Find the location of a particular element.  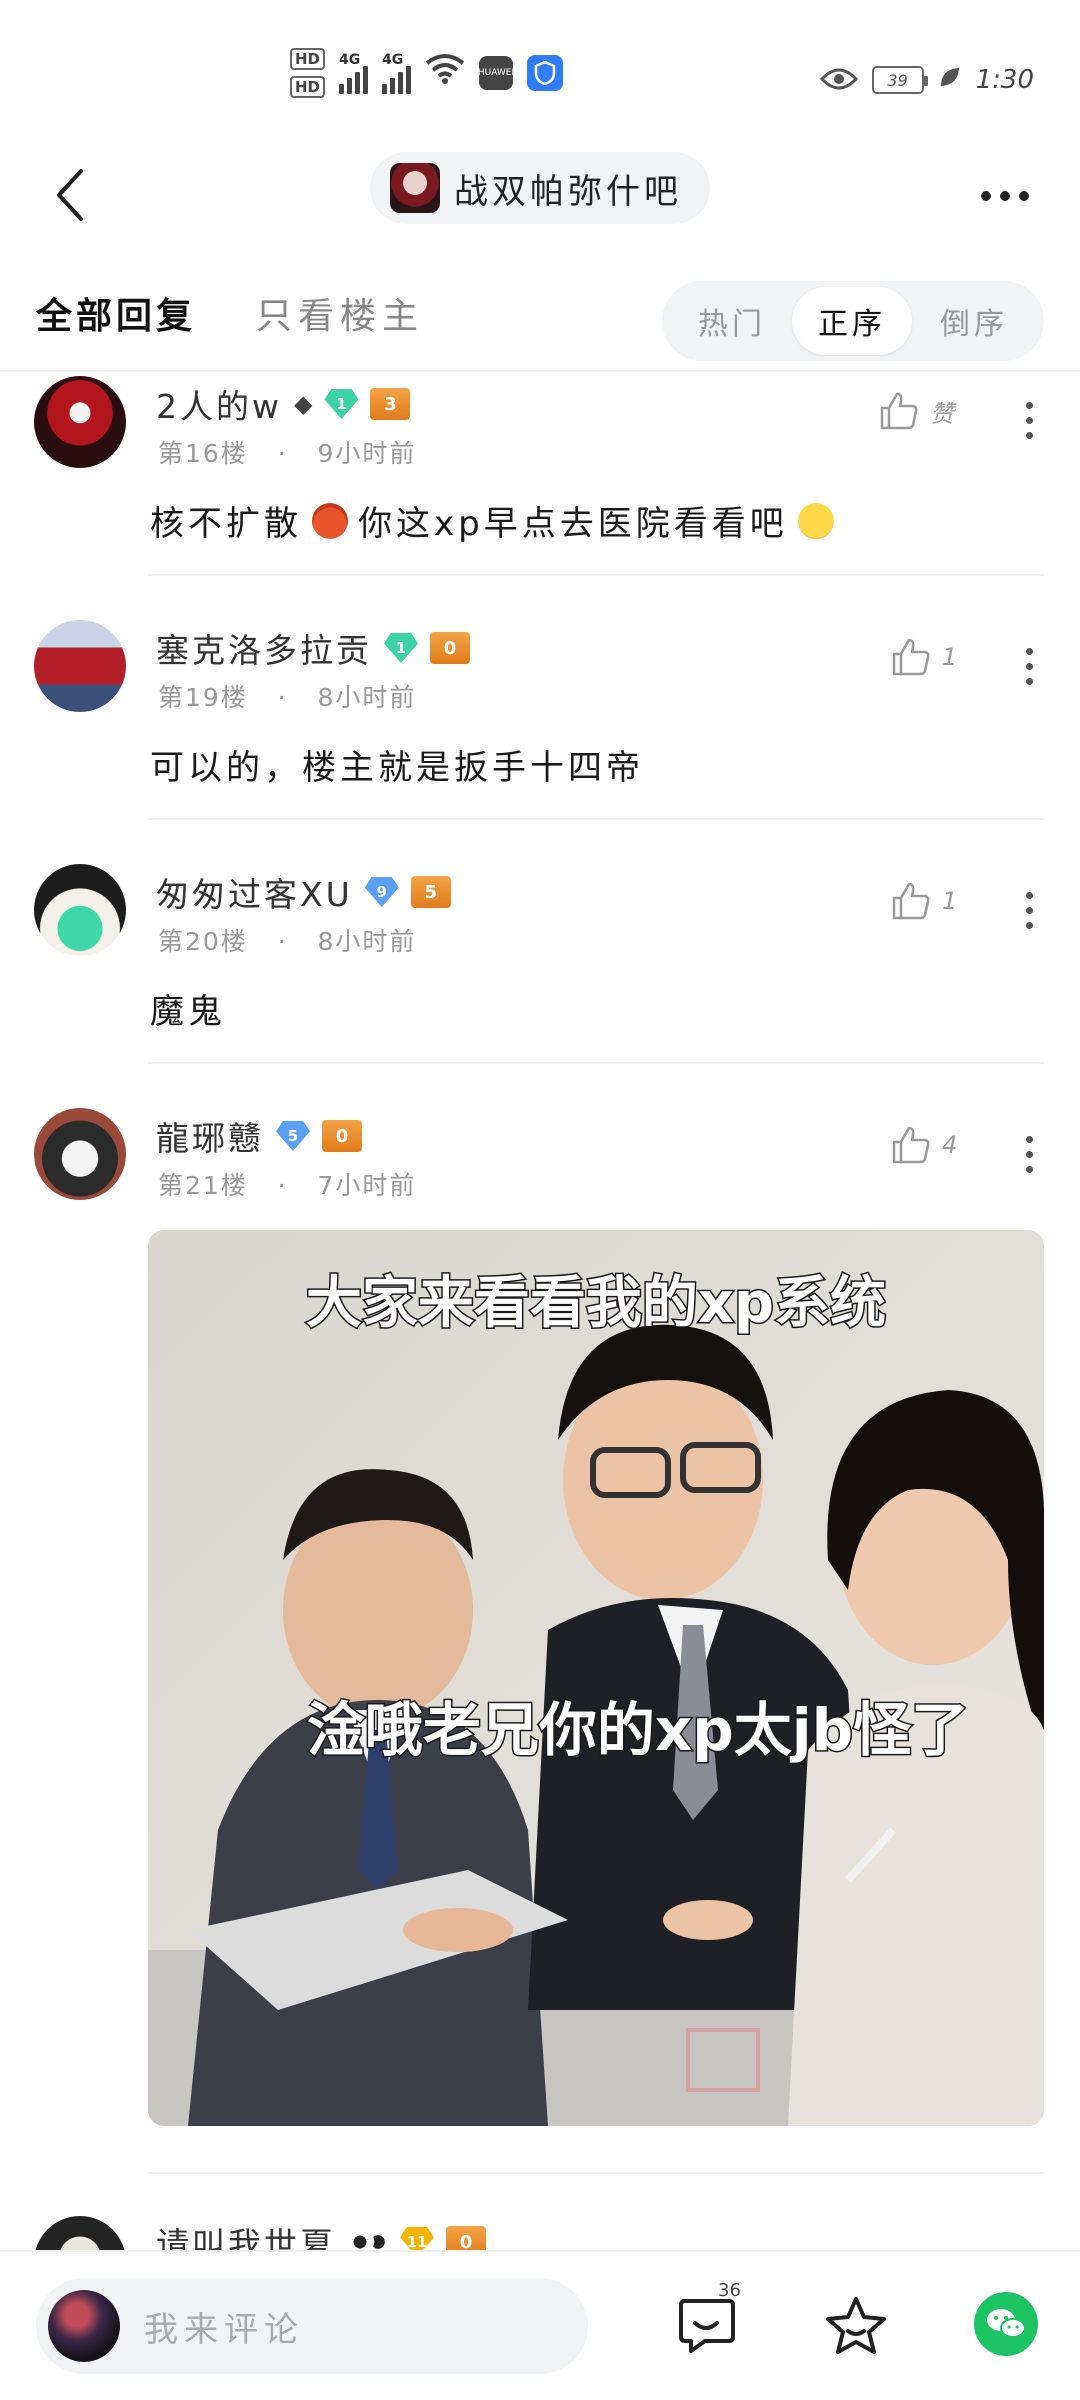

forum-name: 战双帕弥什吧 is located at coordinates (568, 191).